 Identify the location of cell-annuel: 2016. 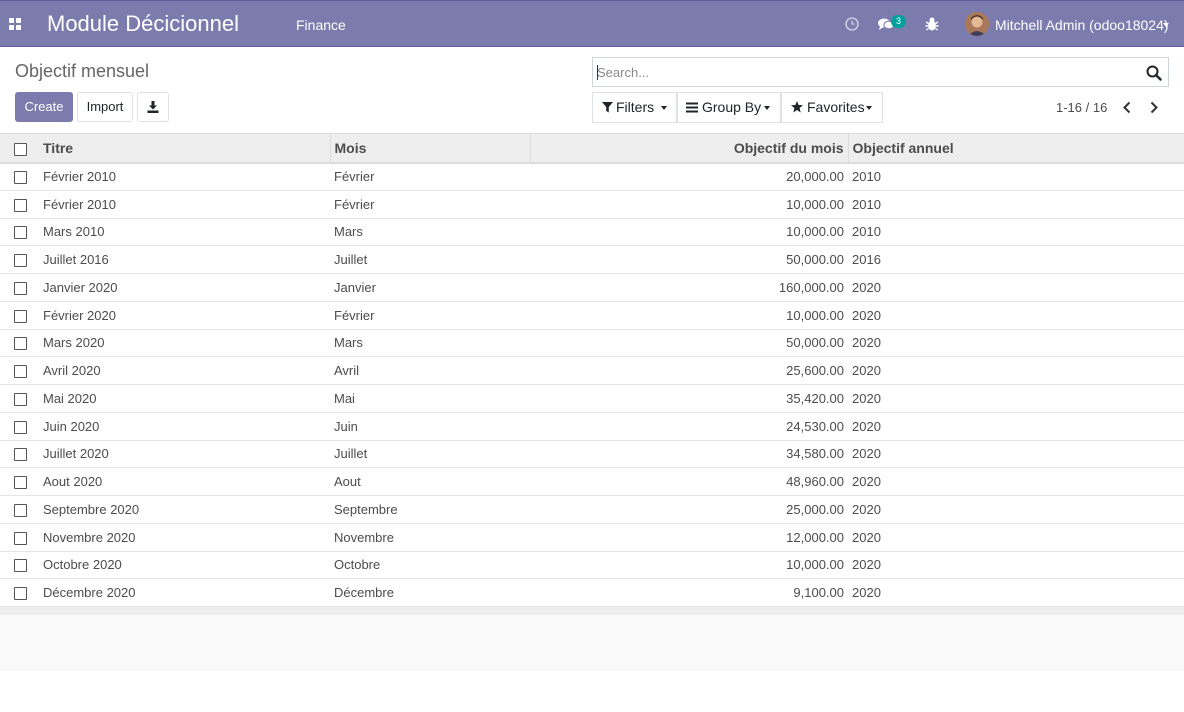
(1016, 259).